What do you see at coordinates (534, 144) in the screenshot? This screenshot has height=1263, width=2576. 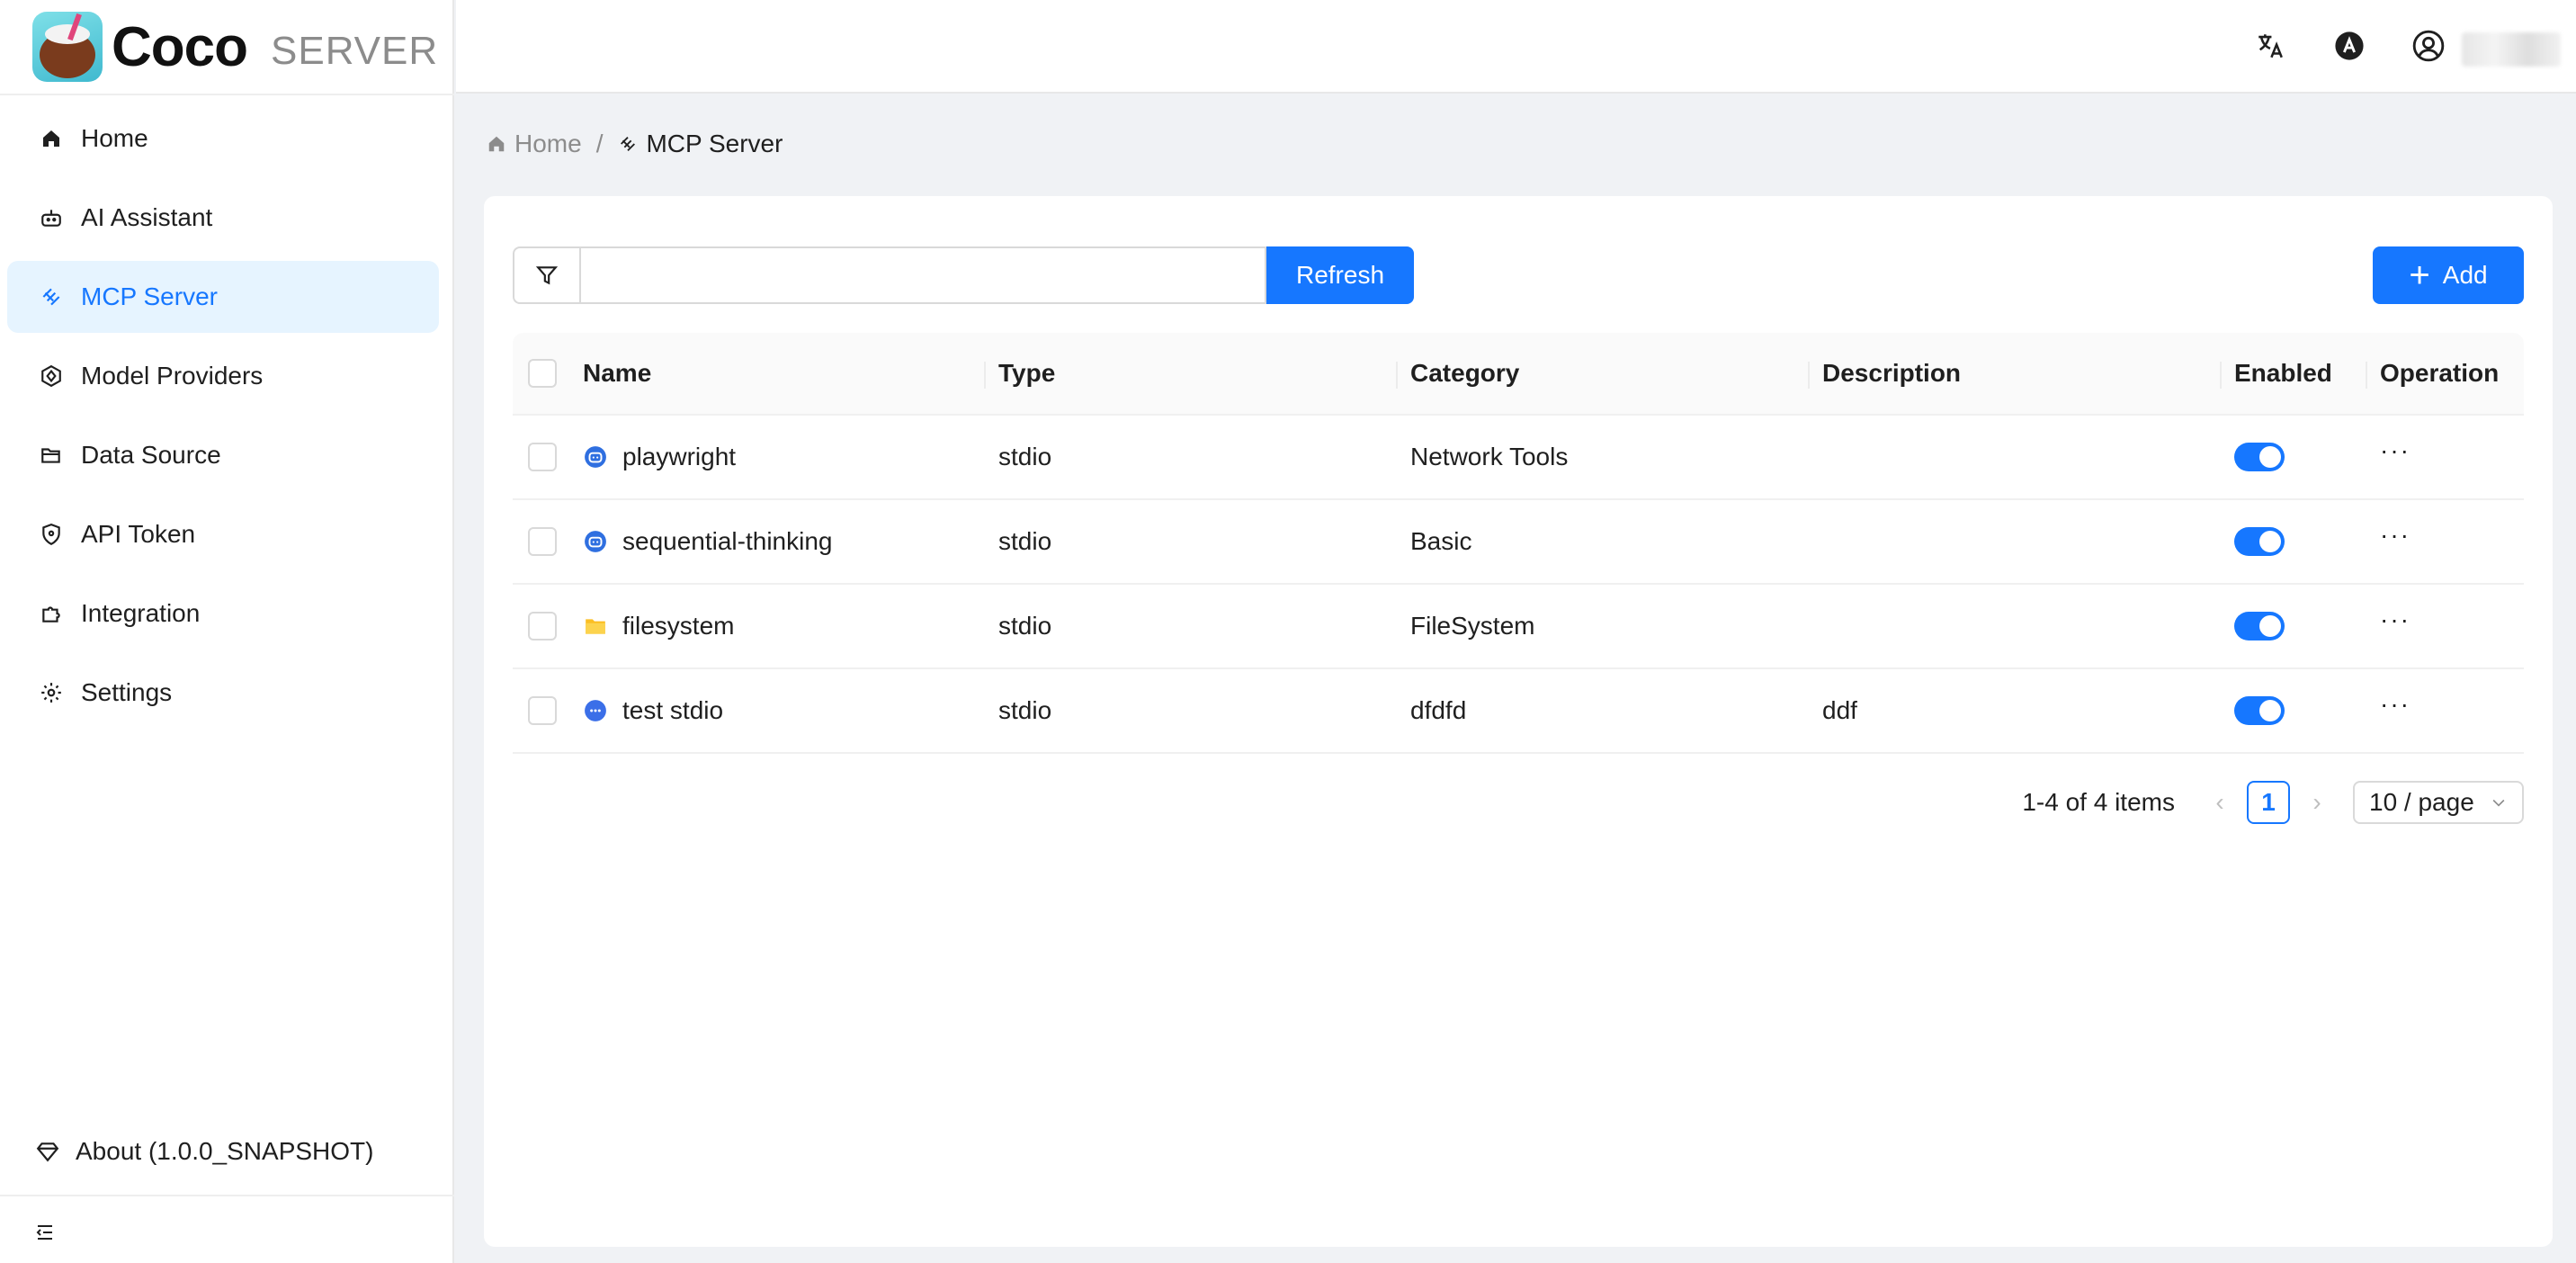 I see `breadcrumb-home: Home` at bounding box center [534, 144].